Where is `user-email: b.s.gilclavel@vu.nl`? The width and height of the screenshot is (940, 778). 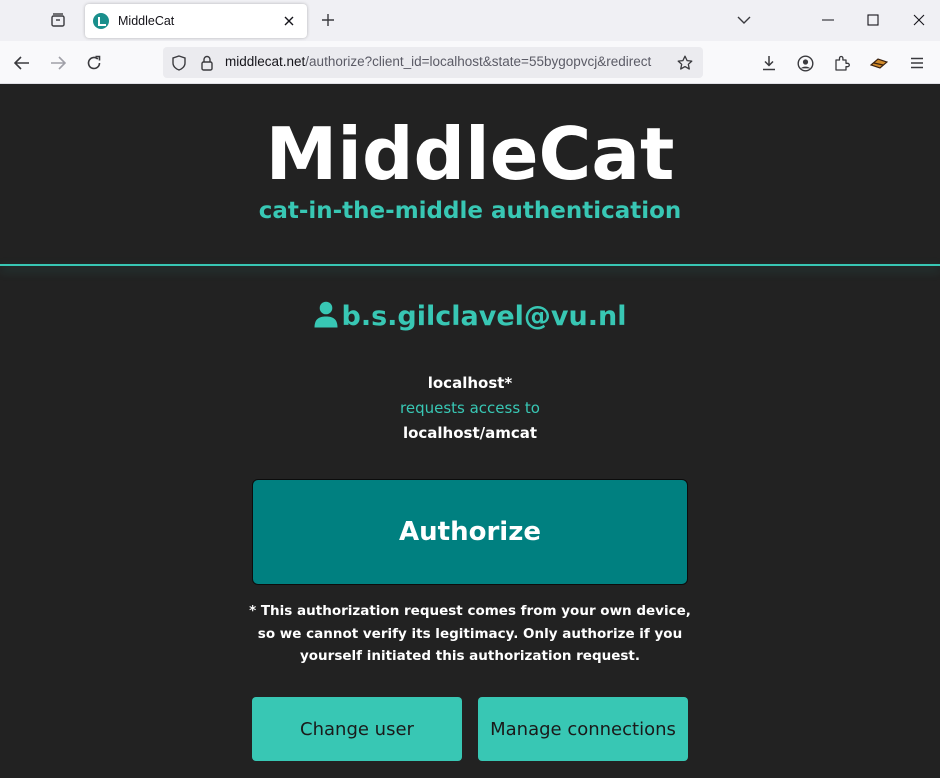
user-email: b.s.gilclavel@vu.nl is located at coordinates (484, 316).